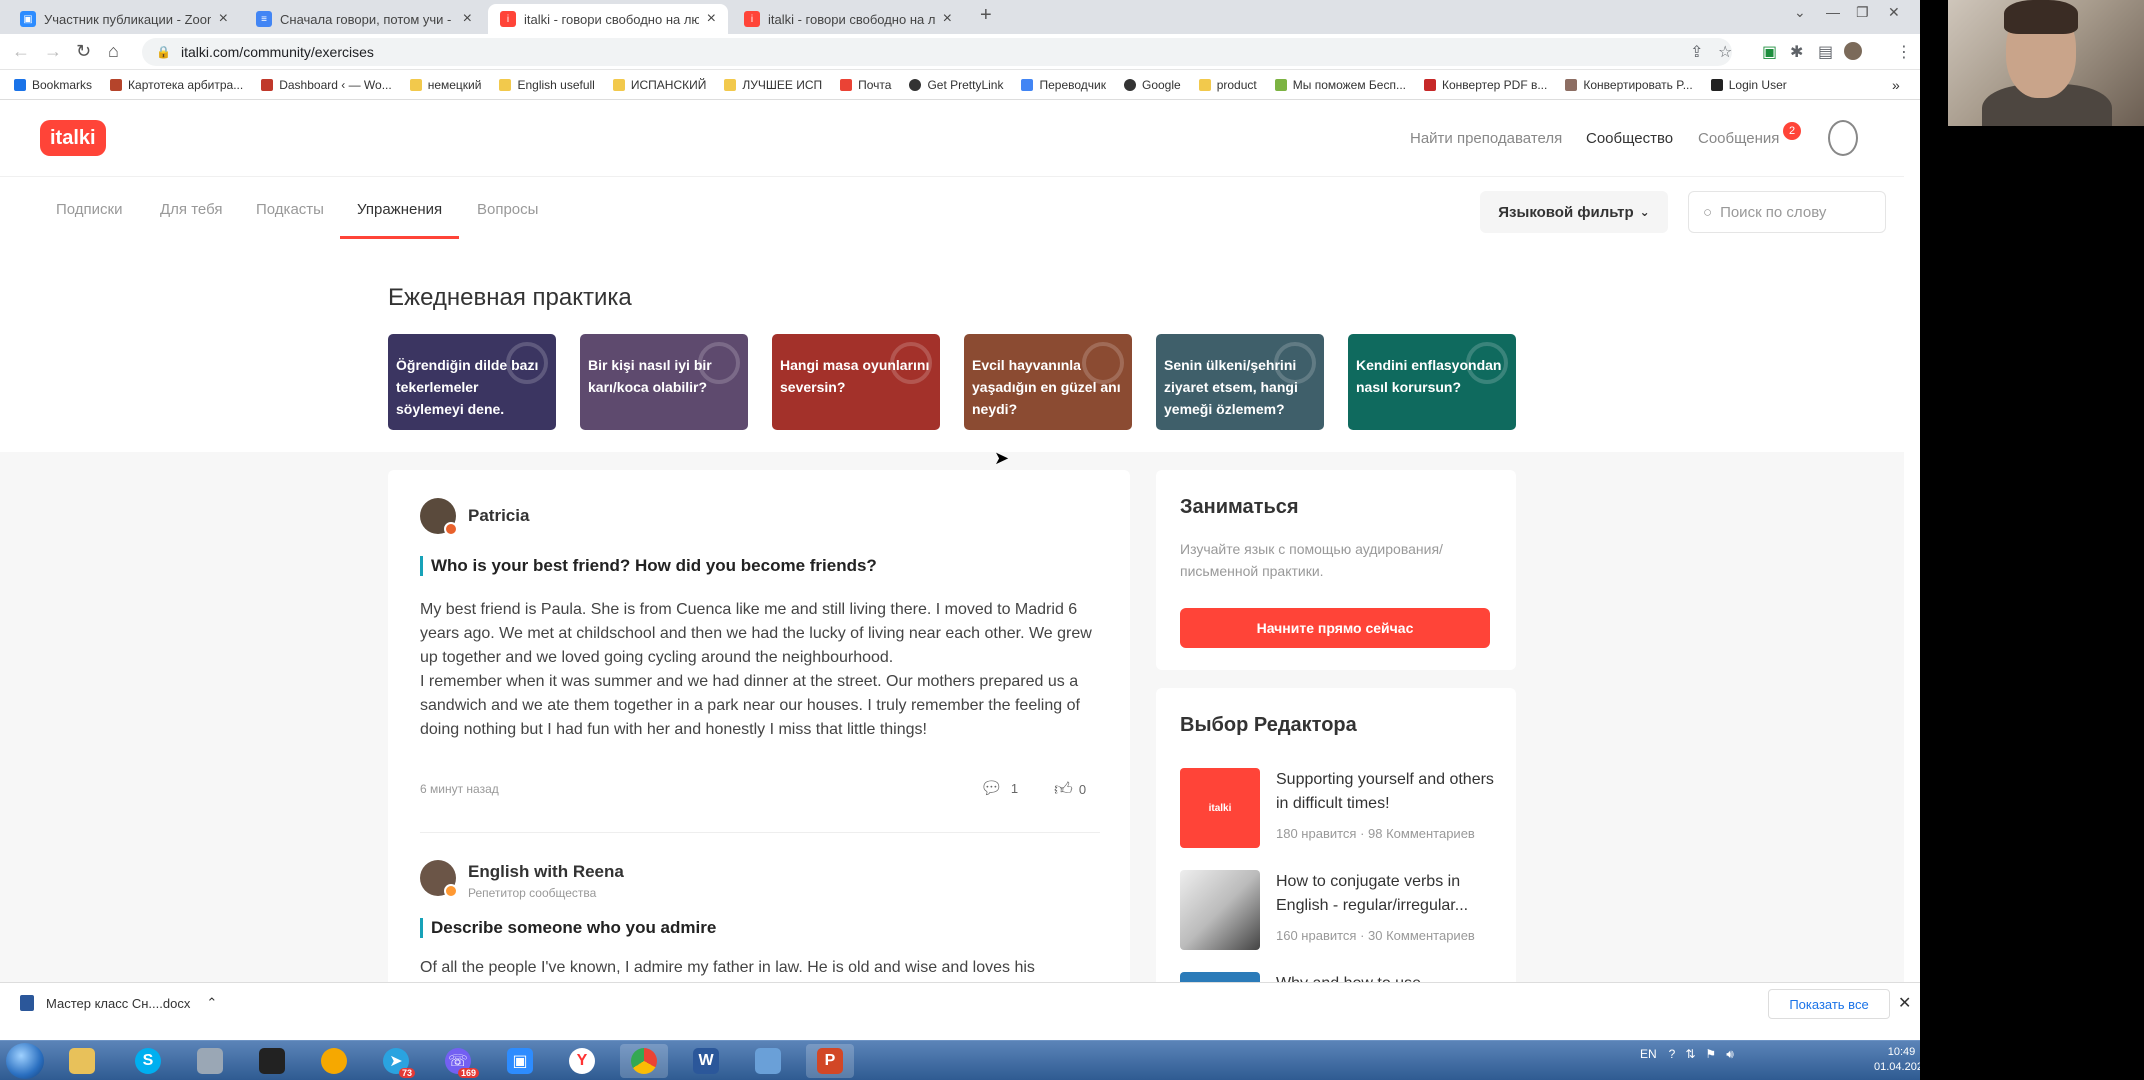 This screenshot has width=2144, height=1080. Describe the element at coordinates (148, 1061) in the screenshot. I see `taskbar-skype: S` at that location.